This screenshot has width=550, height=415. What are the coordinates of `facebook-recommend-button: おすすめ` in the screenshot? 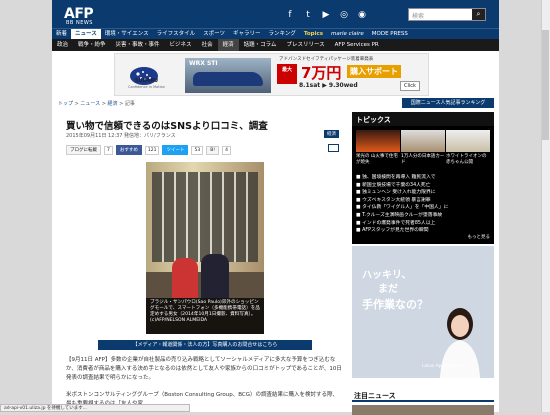 It's located at (128, 150).